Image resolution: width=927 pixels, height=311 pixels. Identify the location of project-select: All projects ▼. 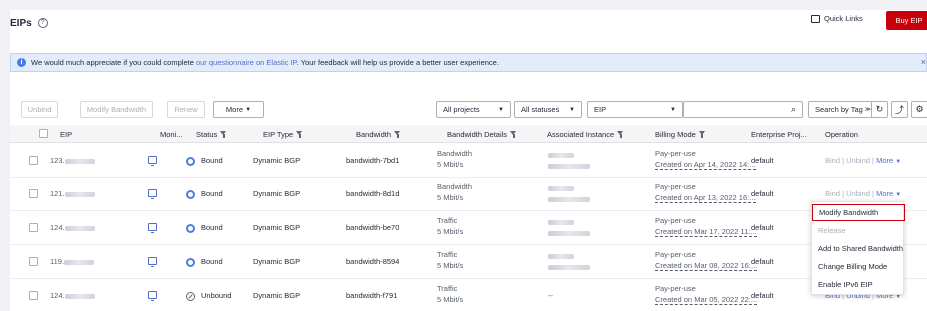
(473, 109).